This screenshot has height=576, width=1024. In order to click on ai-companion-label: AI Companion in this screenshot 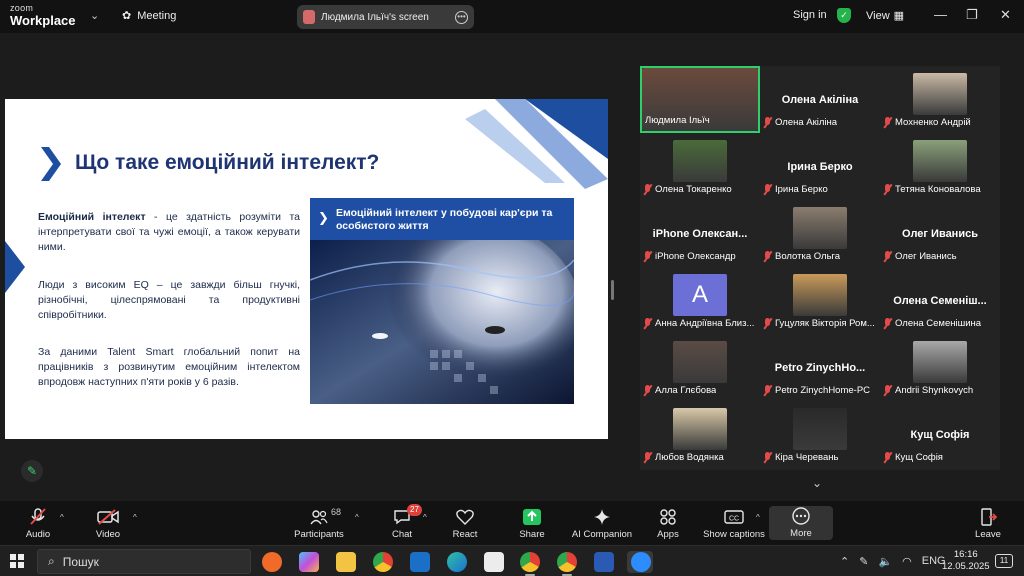, I will do `click(602, 534)`.